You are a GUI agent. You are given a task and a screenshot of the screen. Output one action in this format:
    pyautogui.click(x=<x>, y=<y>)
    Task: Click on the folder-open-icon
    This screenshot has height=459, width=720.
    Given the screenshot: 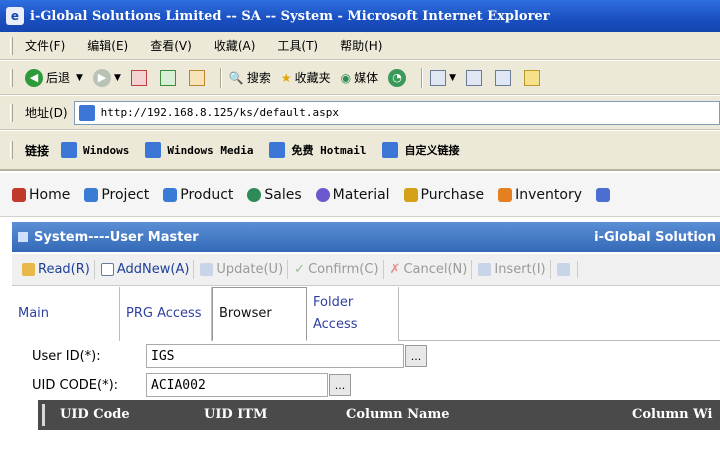 What is the action you would take?
    pyautogui.click(x=28, y=269)
    